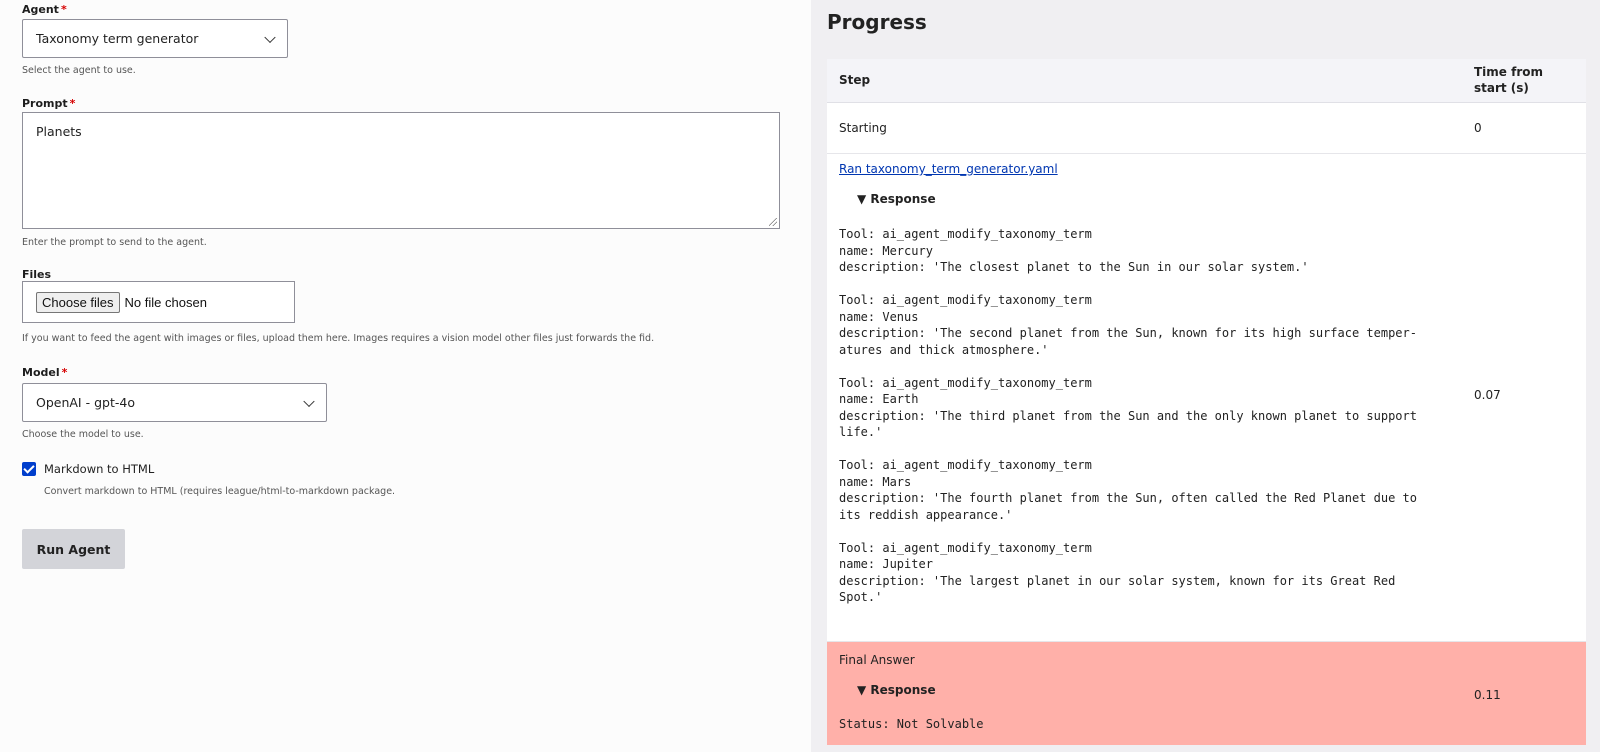 The image size is (1600, 752). Describe the element at coordinates (948, 169) in the screenshot. I see `yaml-link: Ran taxonomy_term_generator.yaml` at that location.